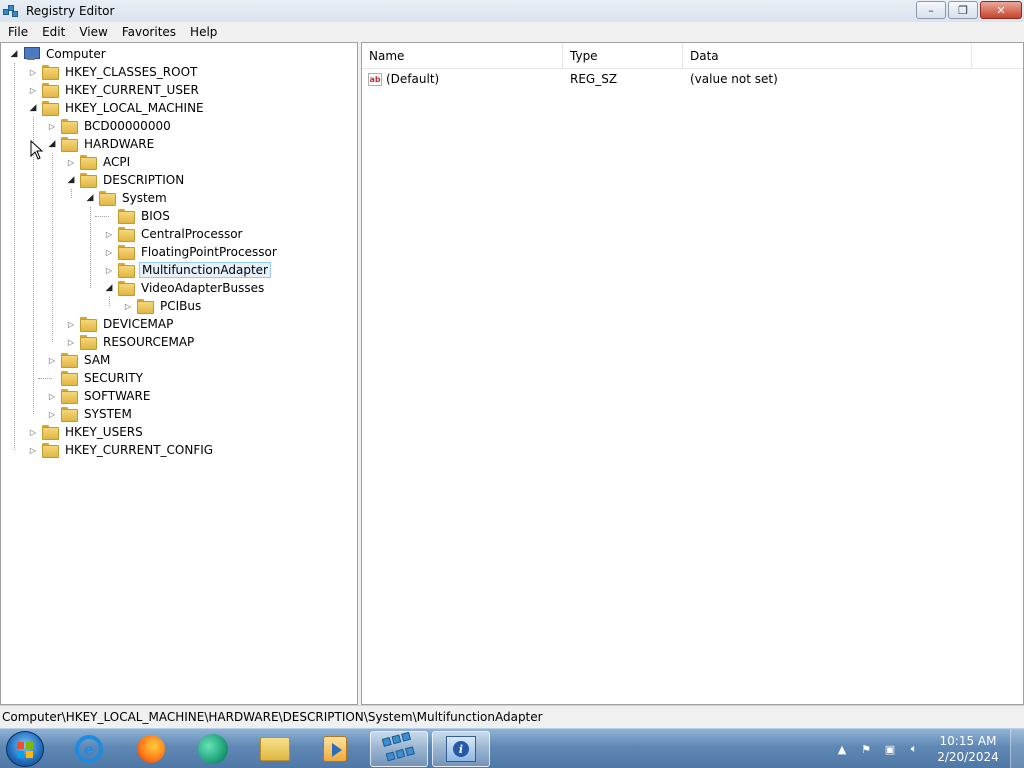 This screenshot has height=768, width=1024. I want to click on tree-item-label: PCIBus, so click(181, 306).